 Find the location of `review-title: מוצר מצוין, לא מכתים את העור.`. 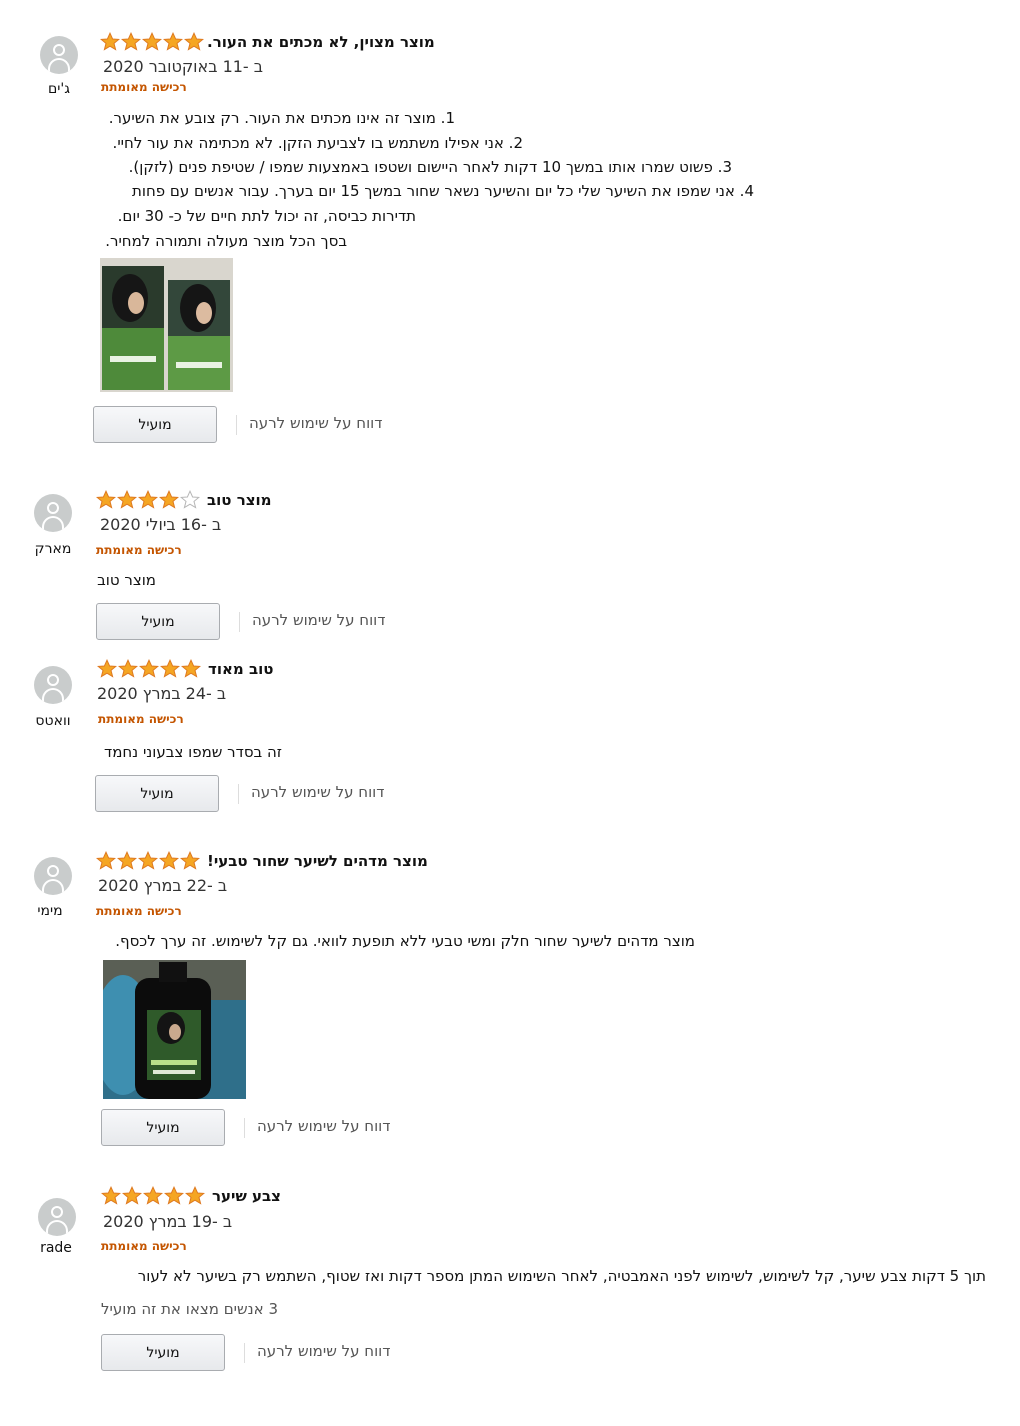

review-title: מוצר מצוין, לא מכתים את העור. is located at coordinates (321, 42).